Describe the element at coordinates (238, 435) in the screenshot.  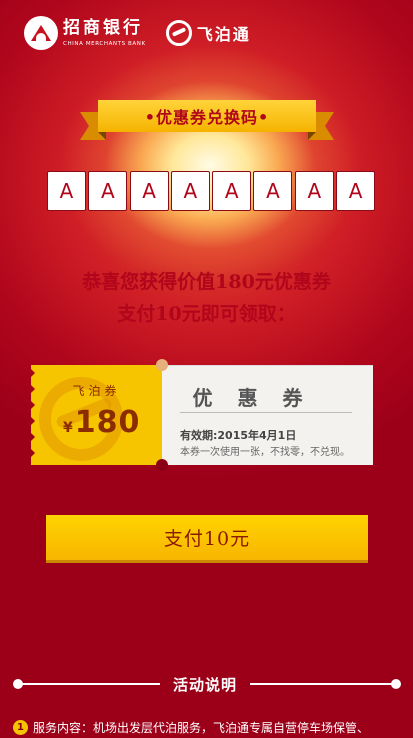
I see `coupon-validity: 有效期:2015年4月1日` at that location.